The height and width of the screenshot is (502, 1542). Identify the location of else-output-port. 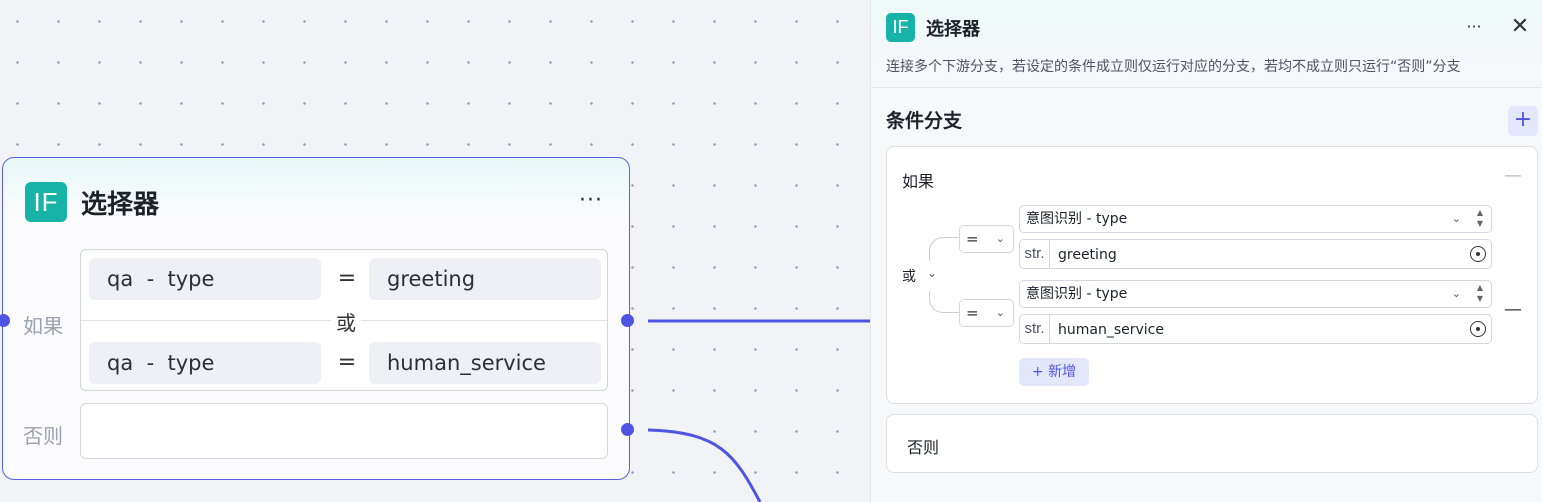
(627, 429).